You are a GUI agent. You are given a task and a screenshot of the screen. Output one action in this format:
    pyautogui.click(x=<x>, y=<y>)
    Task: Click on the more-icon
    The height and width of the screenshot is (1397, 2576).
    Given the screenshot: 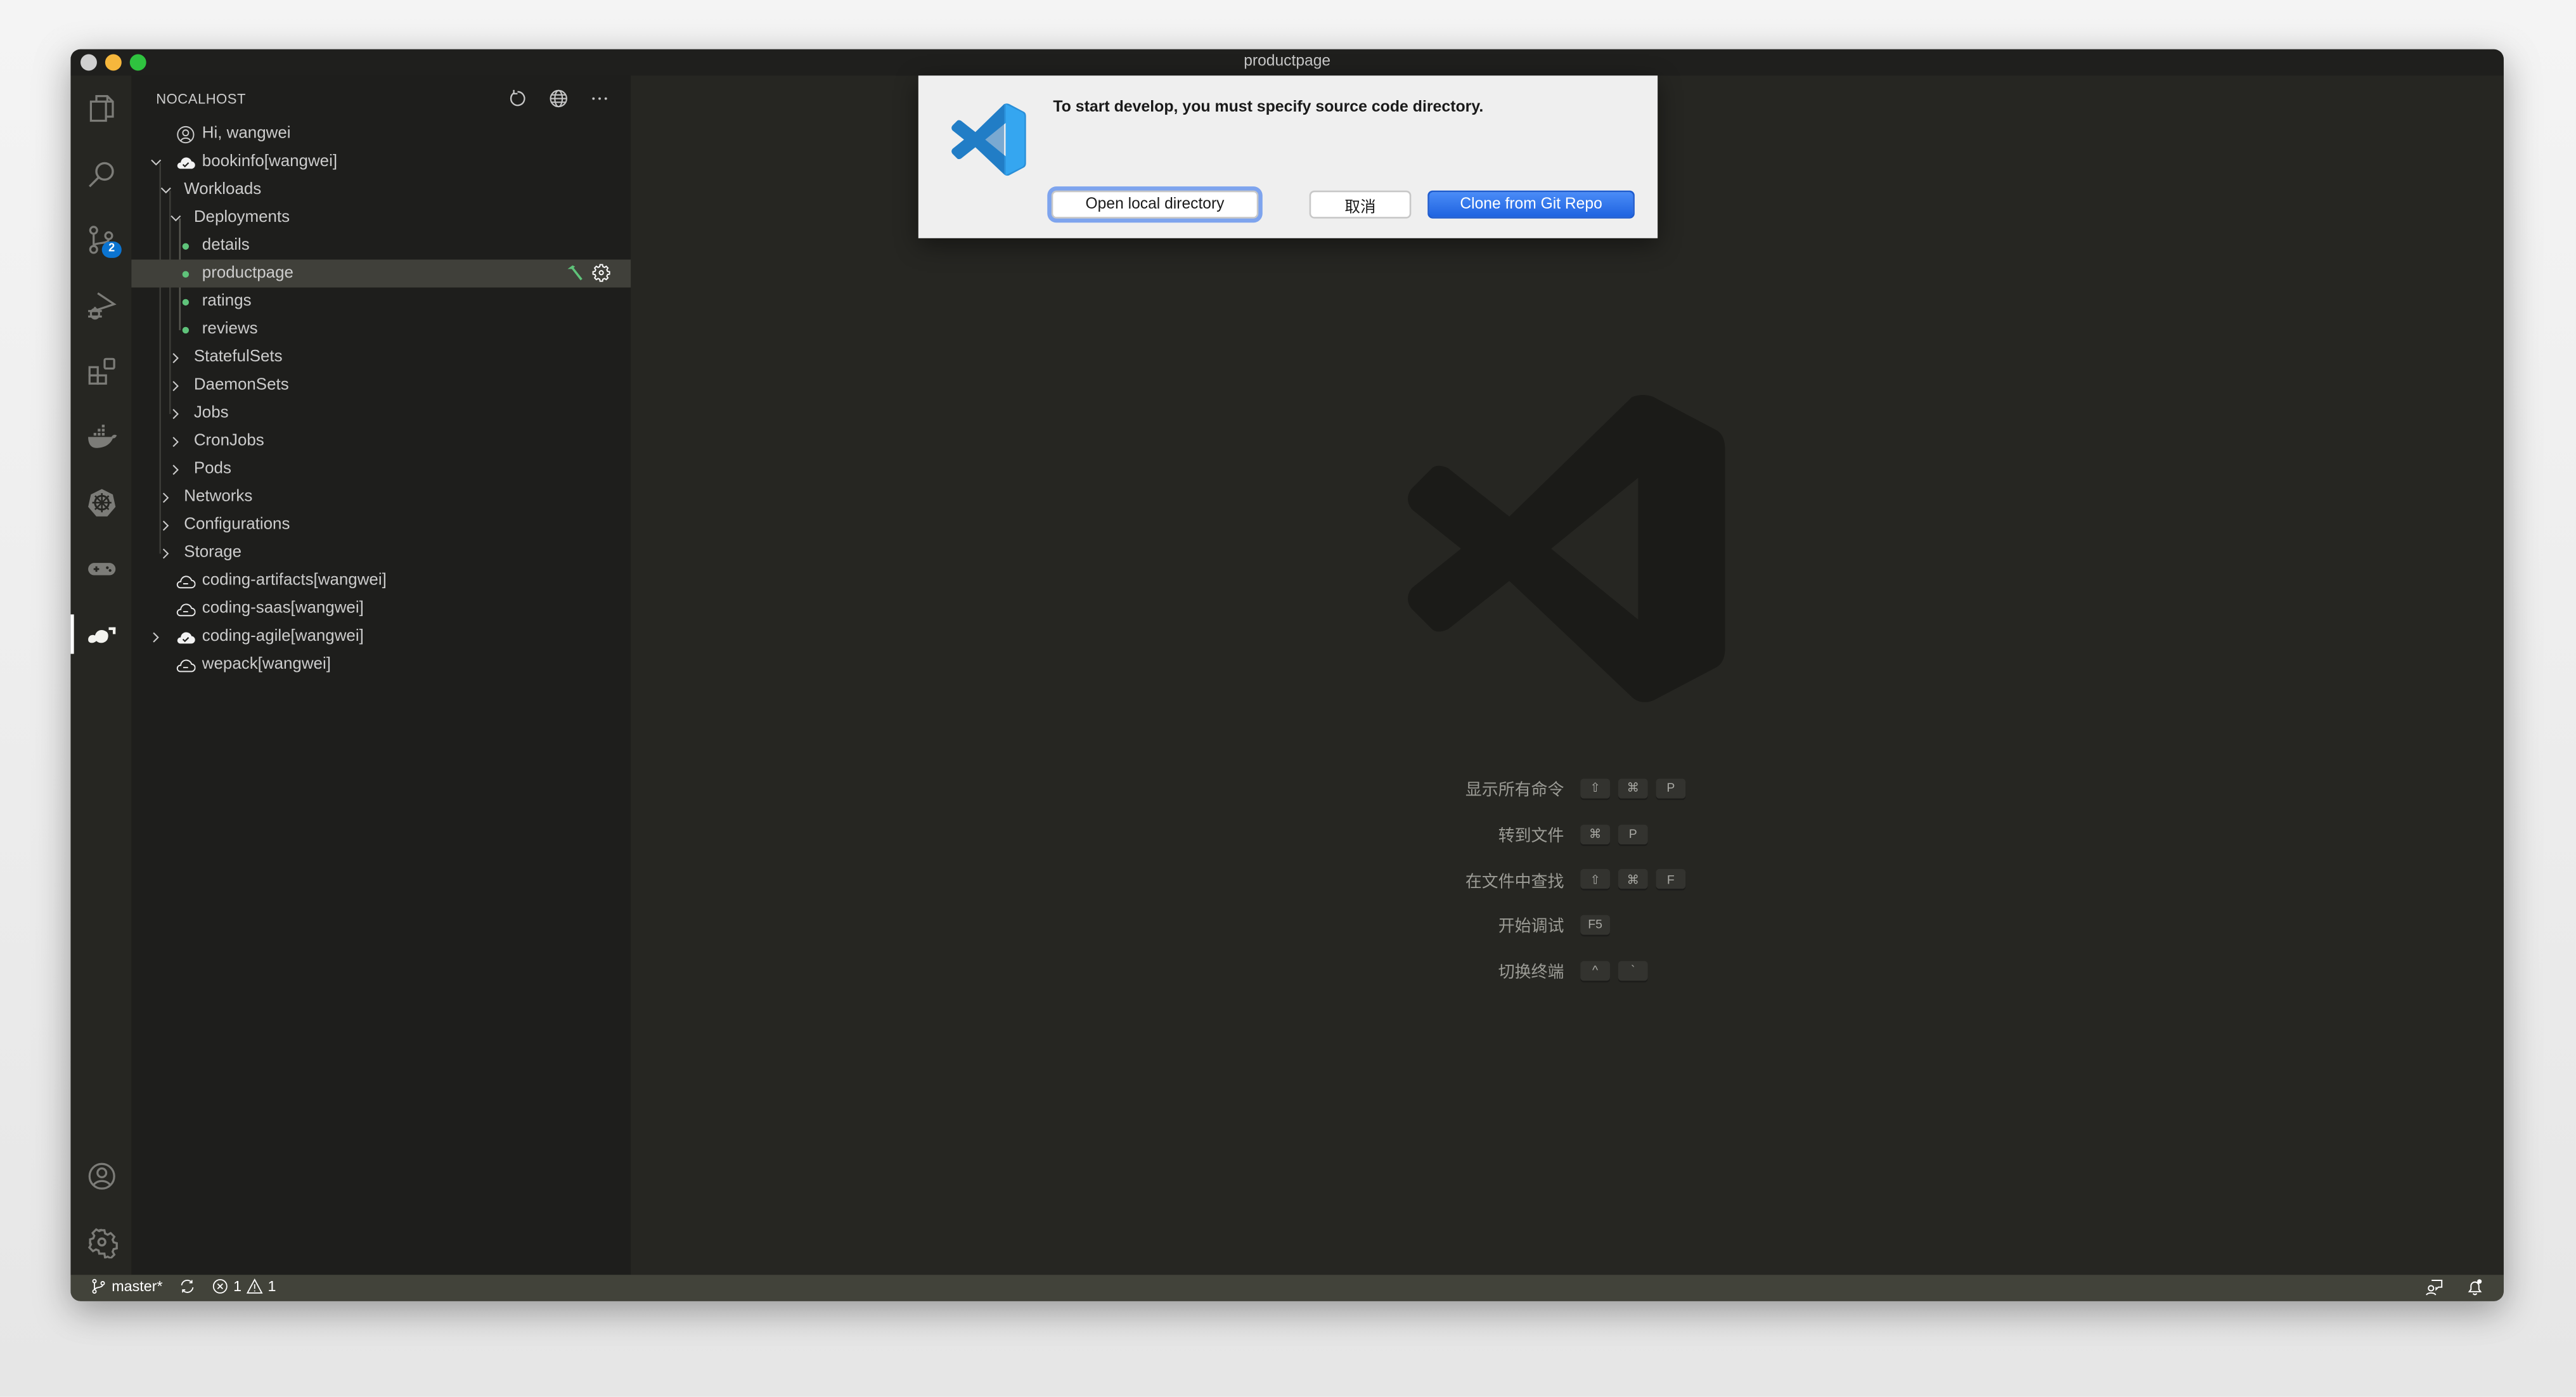 What is the action you would take?
    pyautogui.click(x=599, y=98)
    